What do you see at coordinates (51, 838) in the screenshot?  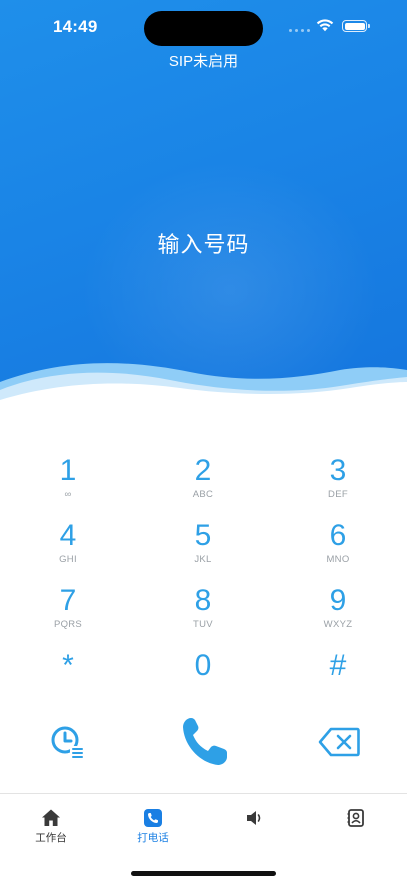 I see `tab-label: 工作台` at bounding box center [51, 838].